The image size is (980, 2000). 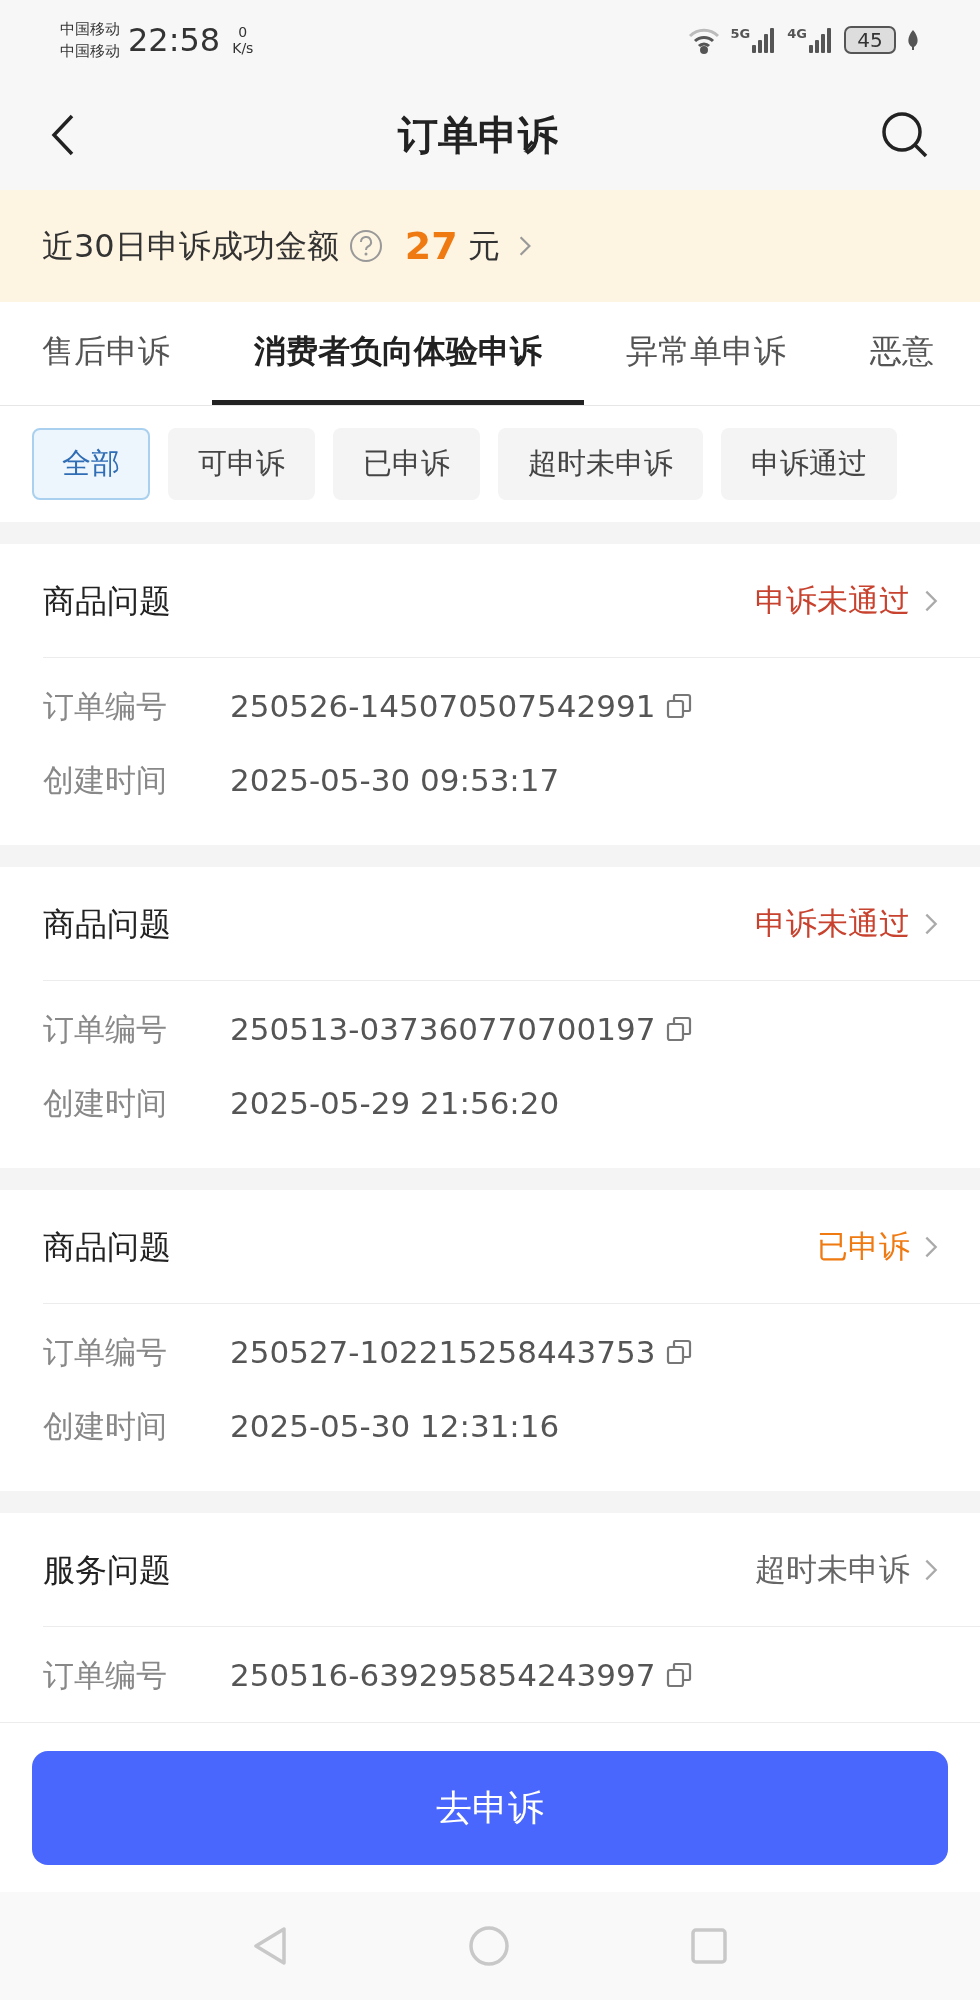 What do you see at coordinates (905, 135) in the screenshot?
I see `search-icon` at bounding box center [905, 135].